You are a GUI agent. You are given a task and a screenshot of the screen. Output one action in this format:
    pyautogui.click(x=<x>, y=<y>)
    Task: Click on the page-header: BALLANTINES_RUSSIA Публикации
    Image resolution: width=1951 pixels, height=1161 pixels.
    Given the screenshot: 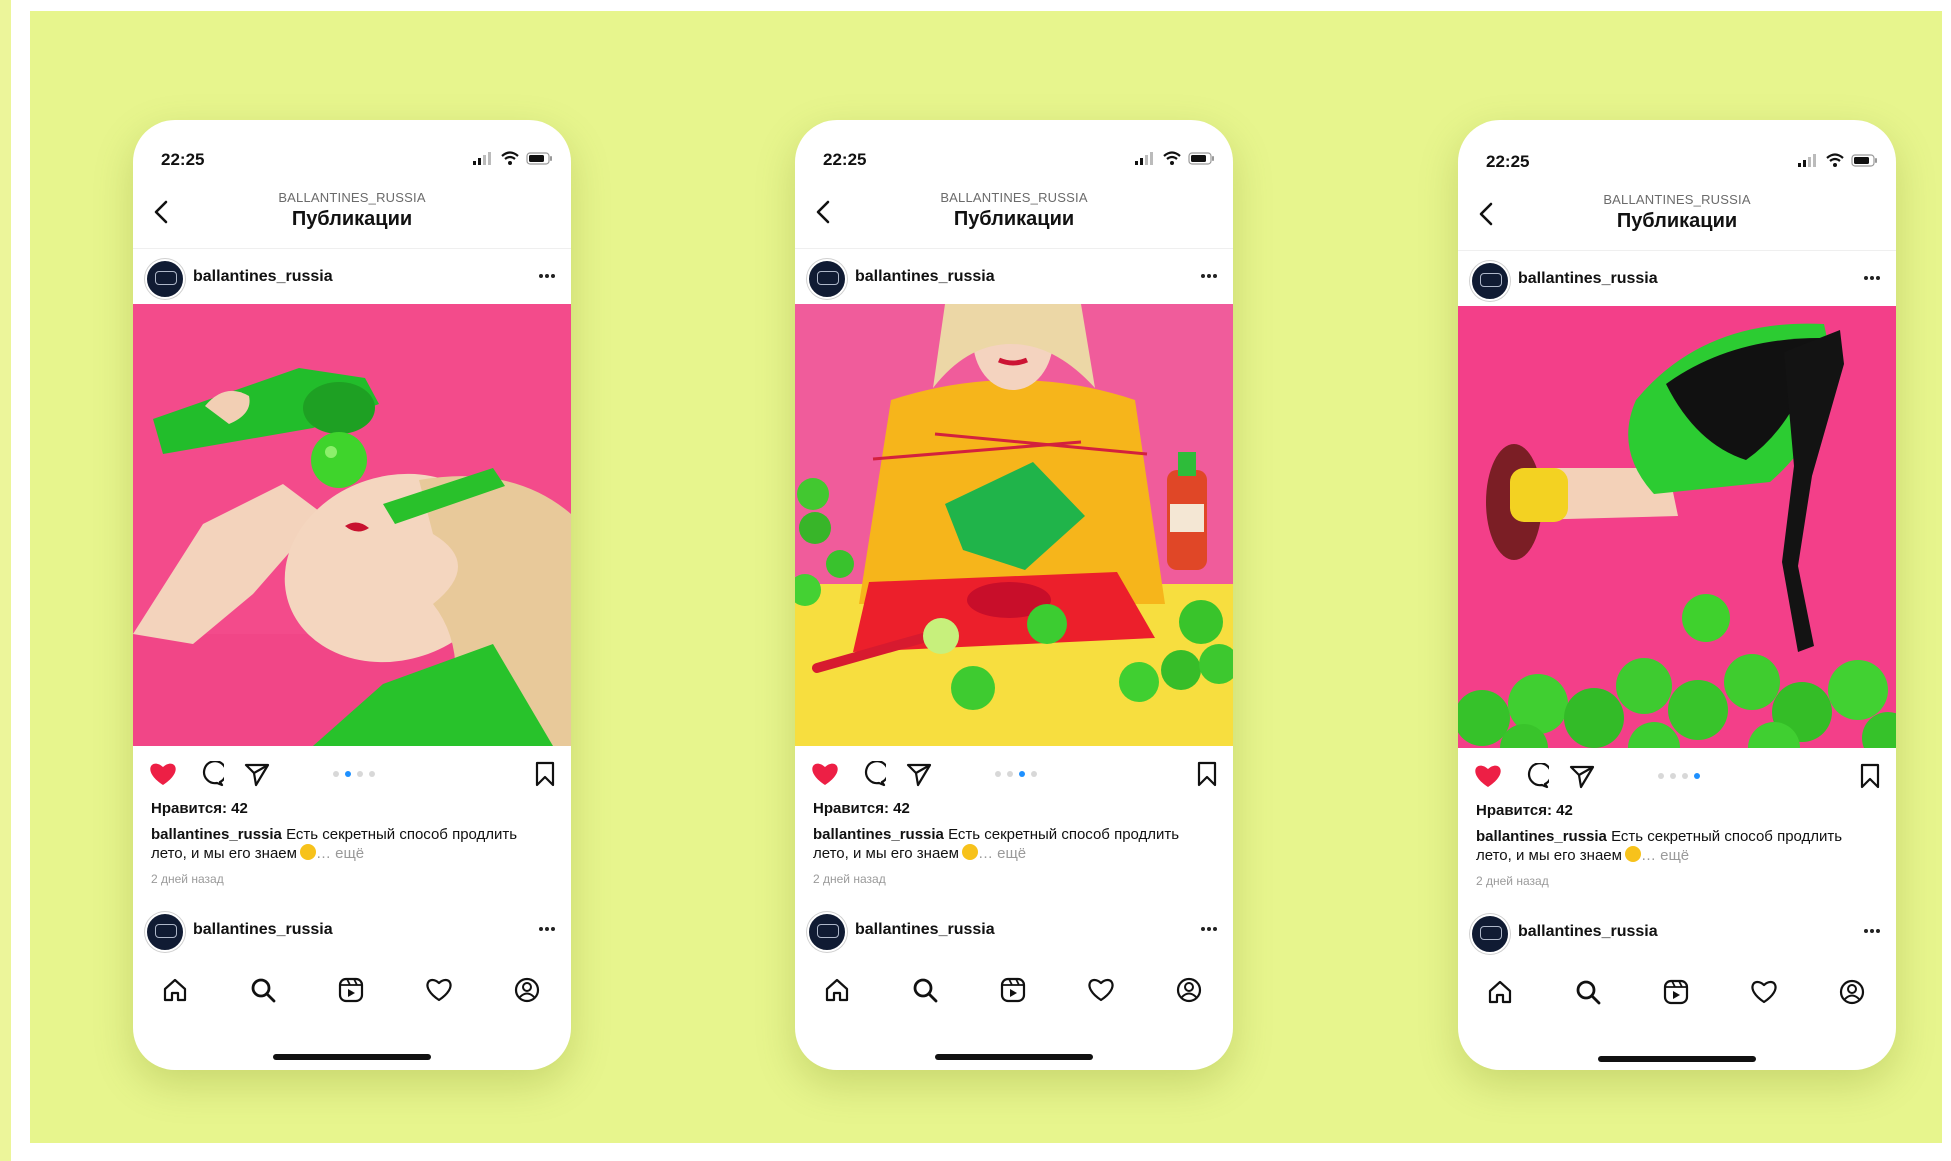 What is the action you would take?
    pyautogui.click(x=1014, y=213)
    